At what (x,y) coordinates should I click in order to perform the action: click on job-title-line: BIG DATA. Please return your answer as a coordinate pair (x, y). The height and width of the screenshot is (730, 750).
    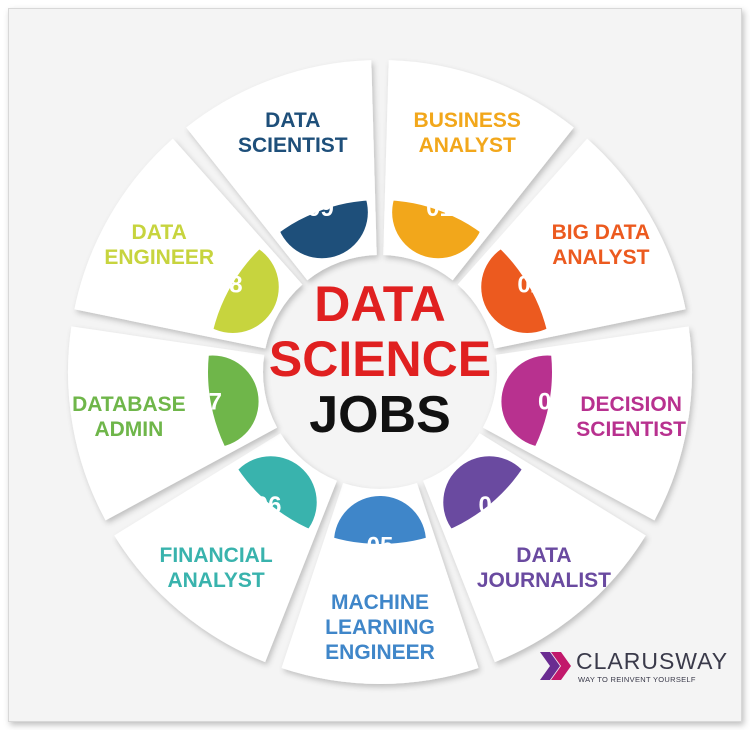
    Looking at the image, I should click on (601, 232).